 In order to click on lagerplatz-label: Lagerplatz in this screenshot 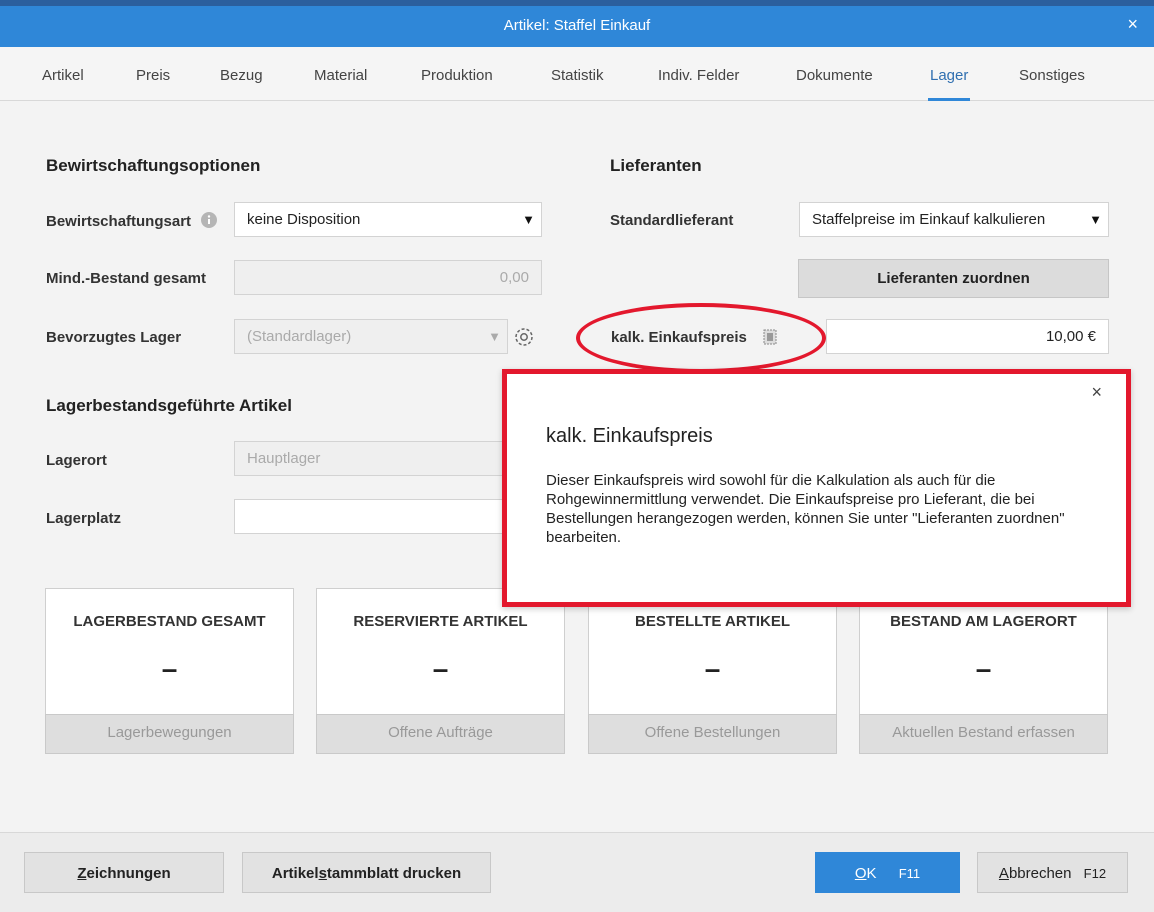, I will do `click(84, 518)`.